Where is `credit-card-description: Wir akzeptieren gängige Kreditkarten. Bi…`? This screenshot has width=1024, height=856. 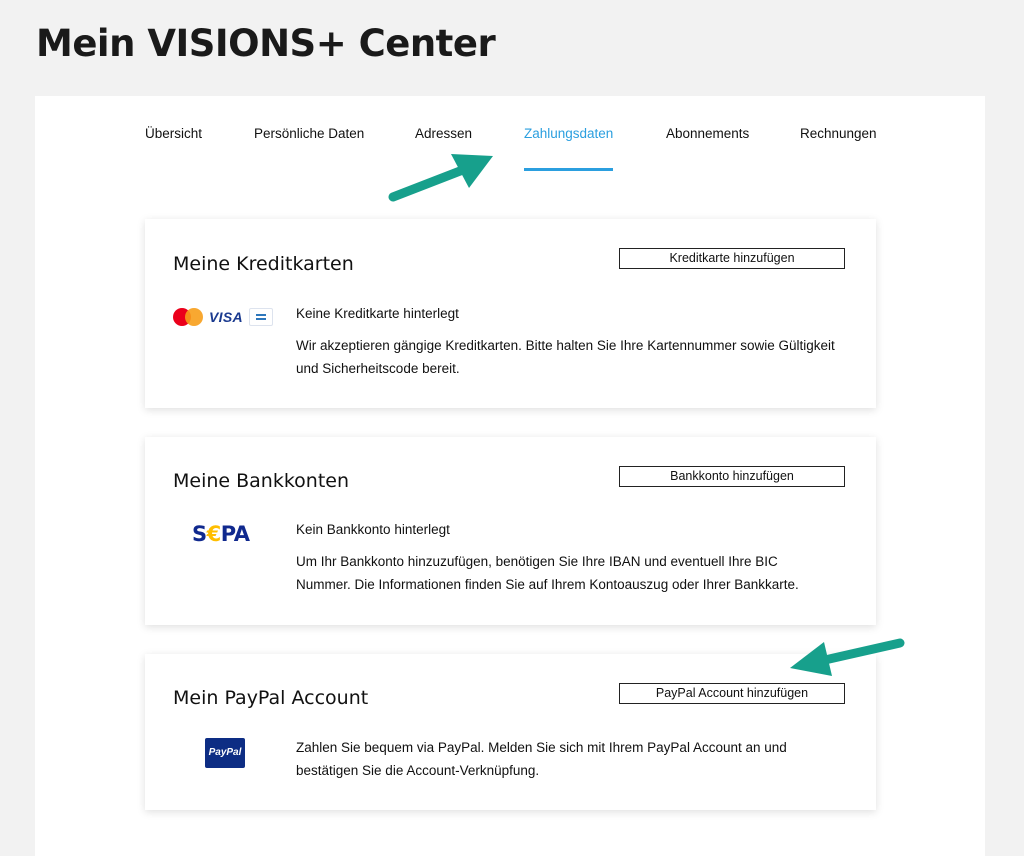
credit-card-description: Wir akzeptieren gängige Kreditkarten. Bi… is located at coordinates (565, 357).